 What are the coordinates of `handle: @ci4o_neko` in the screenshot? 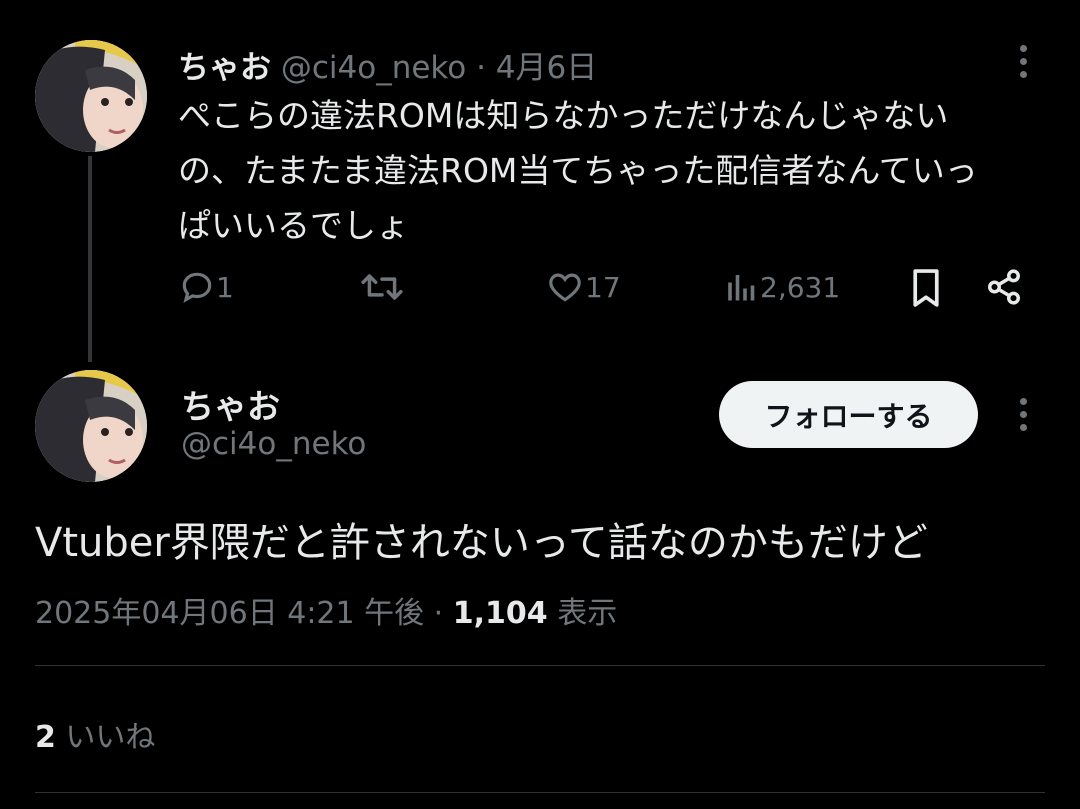 It's located at (273, 444).